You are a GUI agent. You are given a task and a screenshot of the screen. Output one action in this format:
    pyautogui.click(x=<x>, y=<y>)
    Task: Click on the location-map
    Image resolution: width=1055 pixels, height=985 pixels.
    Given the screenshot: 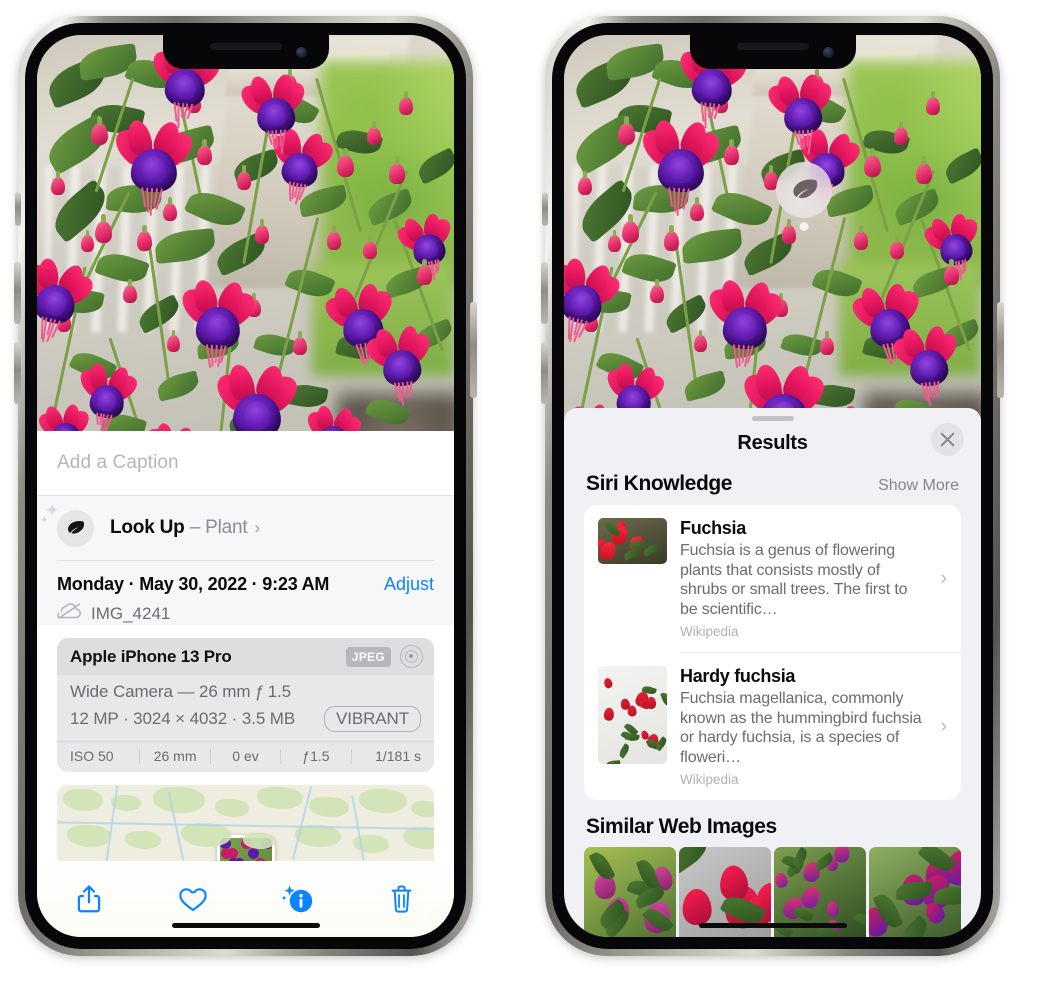 What is the action you would take?
    pyautogui.click(x=245, y=823)
    